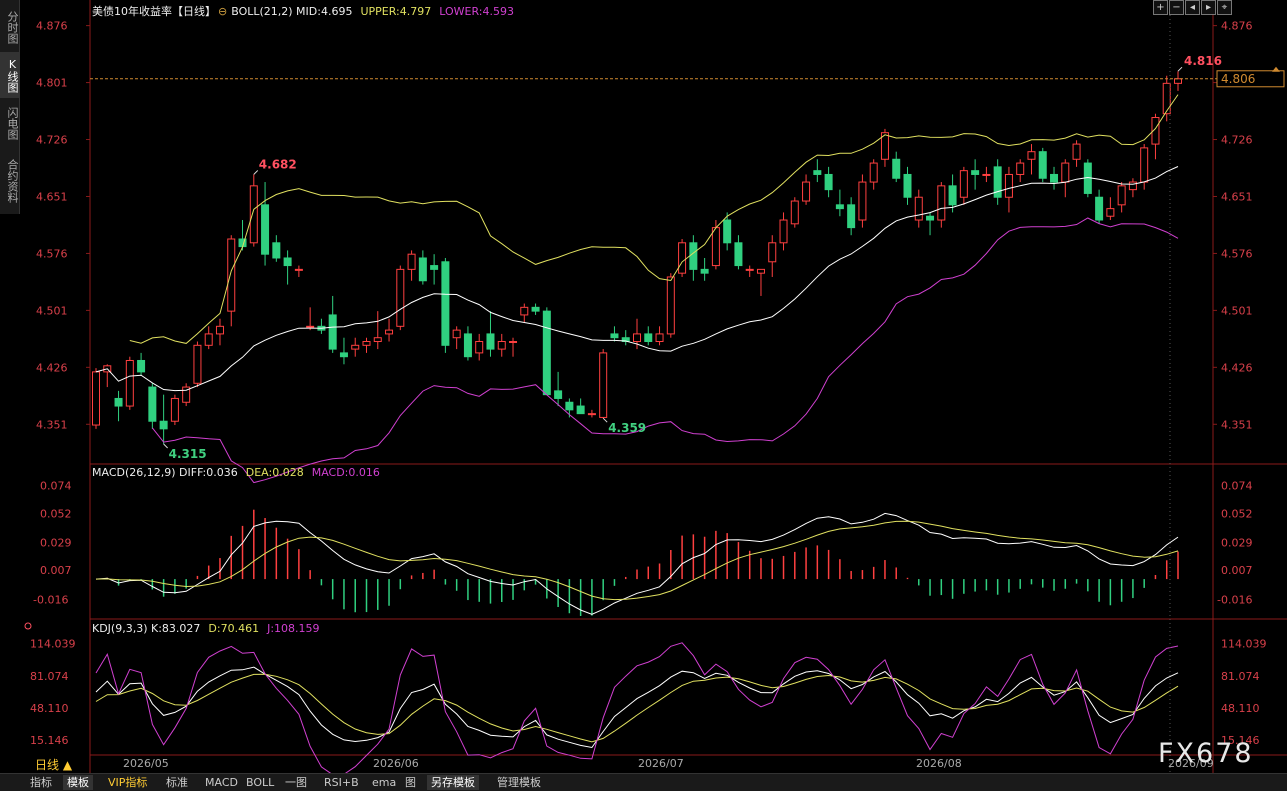 Image resolution: width=1287 pixels, height=791 pixels. I want to click on boll-upper-label: UPPER:4.797, so click(396, 11).